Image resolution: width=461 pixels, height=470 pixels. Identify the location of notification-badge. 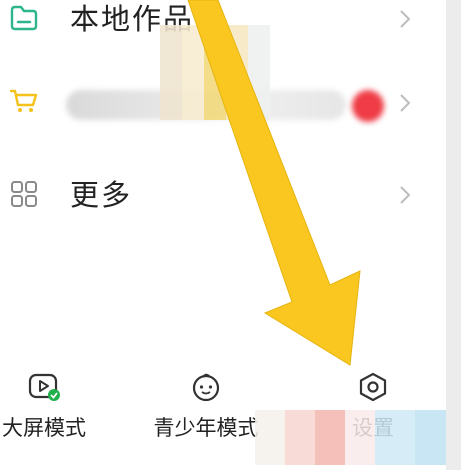
(368, 106).